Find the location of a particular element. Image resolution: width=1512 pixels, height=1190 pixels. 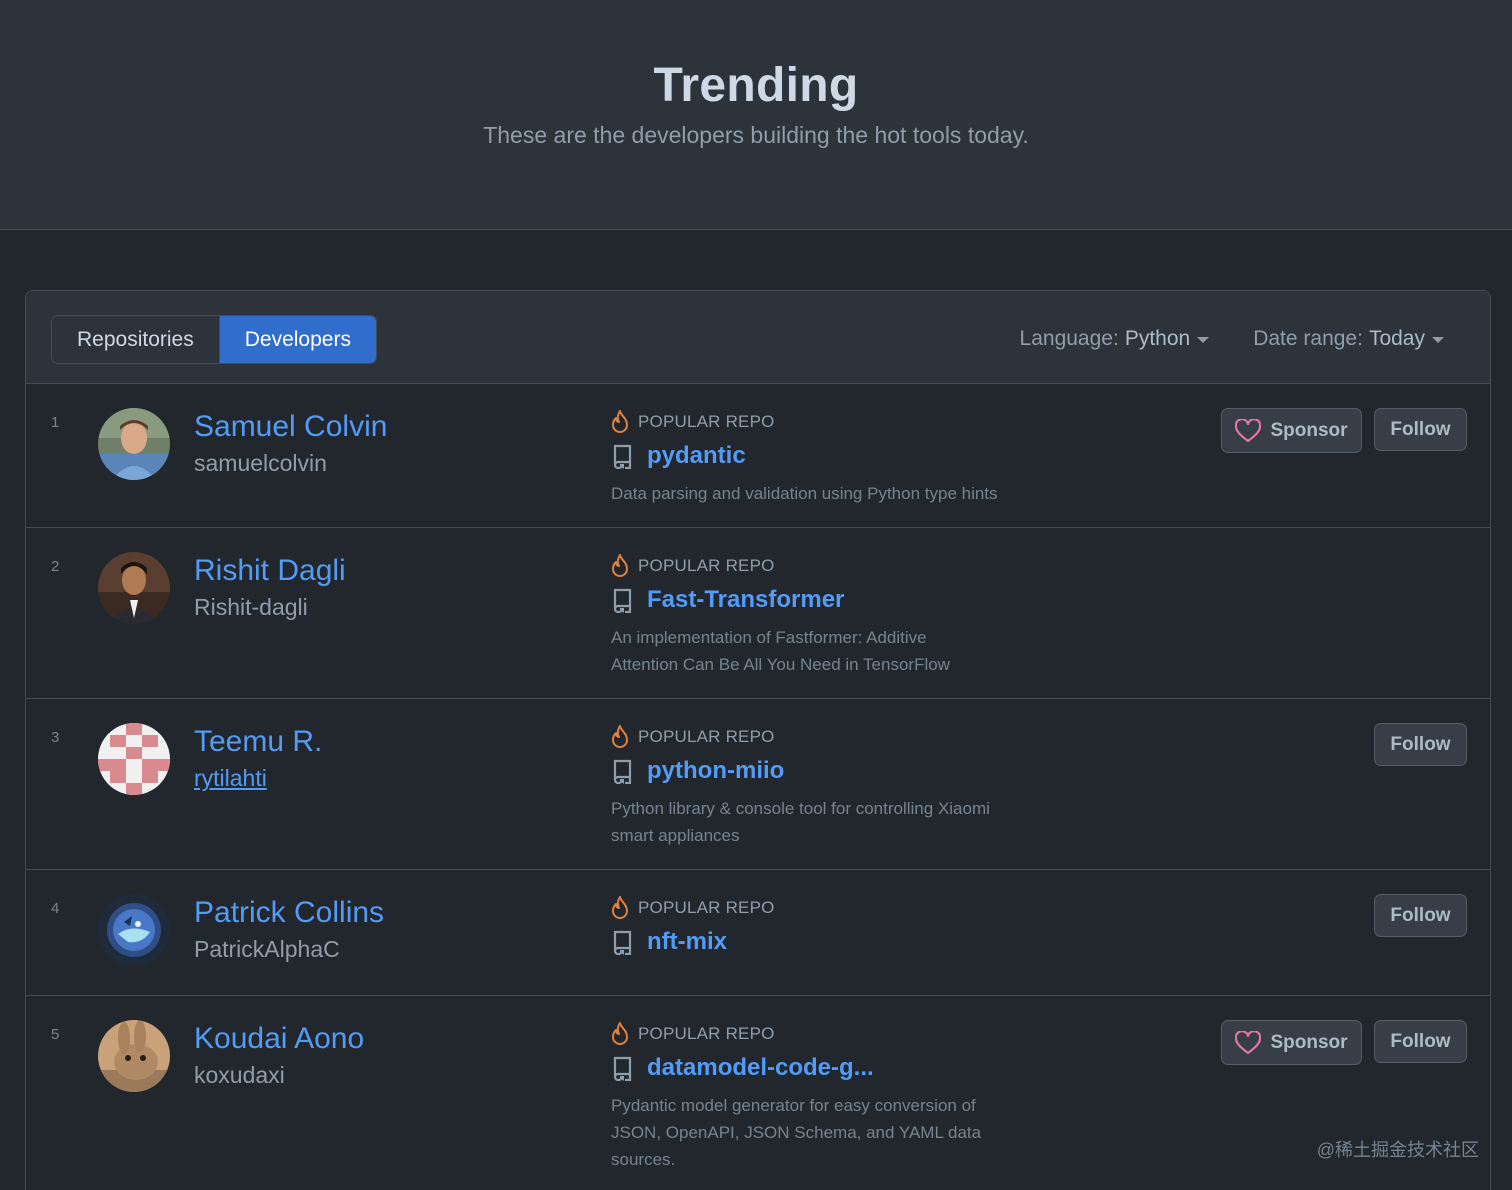

developer-name: Patrick Collins is located at coordinates (289, 913).